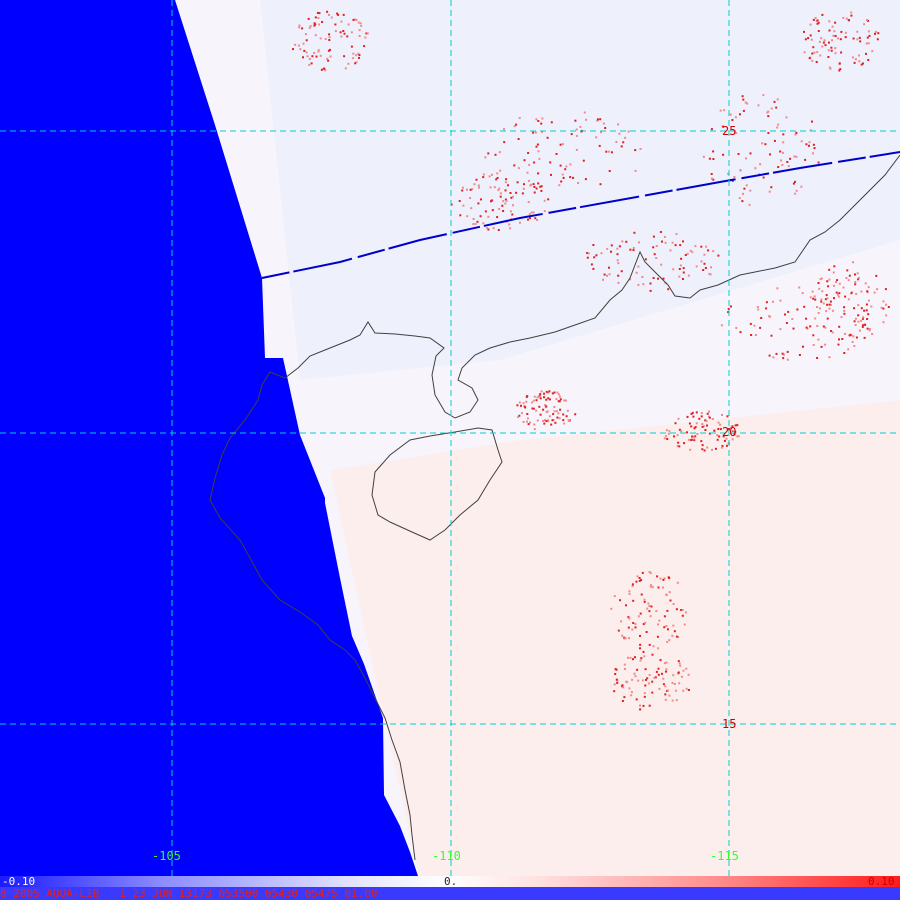  Describe the element at coordinates (724, 856) in the screenshot. I see `lon-label-115: -115` at that location.